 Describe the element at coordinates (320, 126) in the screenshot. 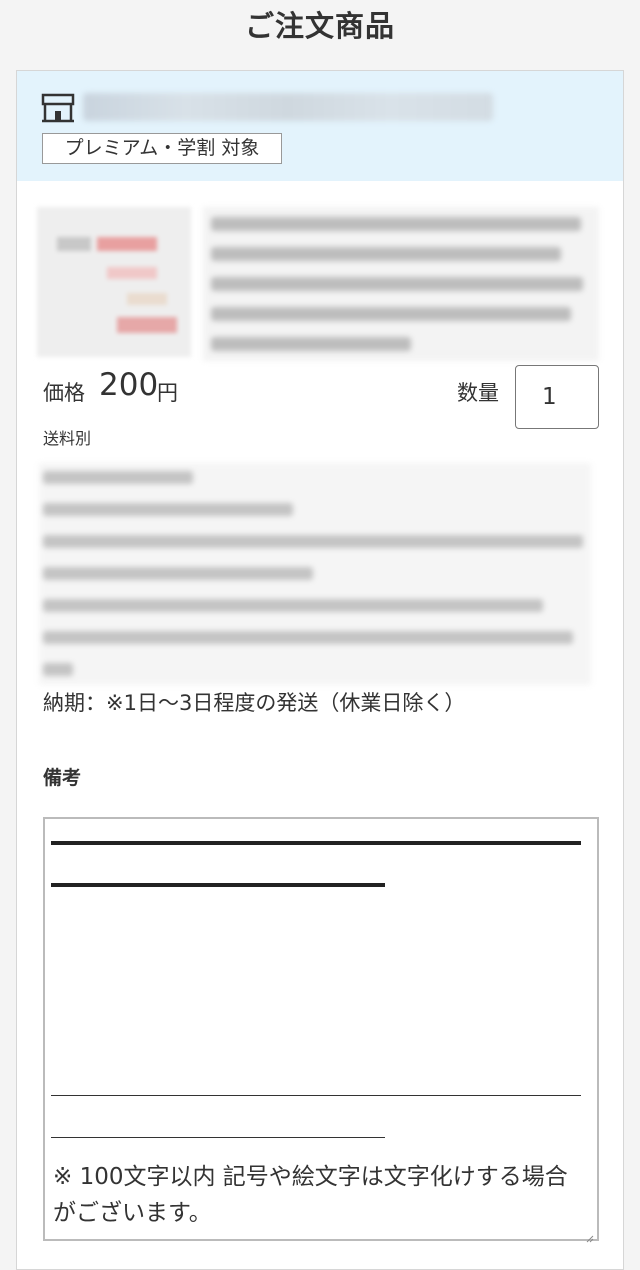

I see `shop-header: プレミアム・学割 対象` at that location.